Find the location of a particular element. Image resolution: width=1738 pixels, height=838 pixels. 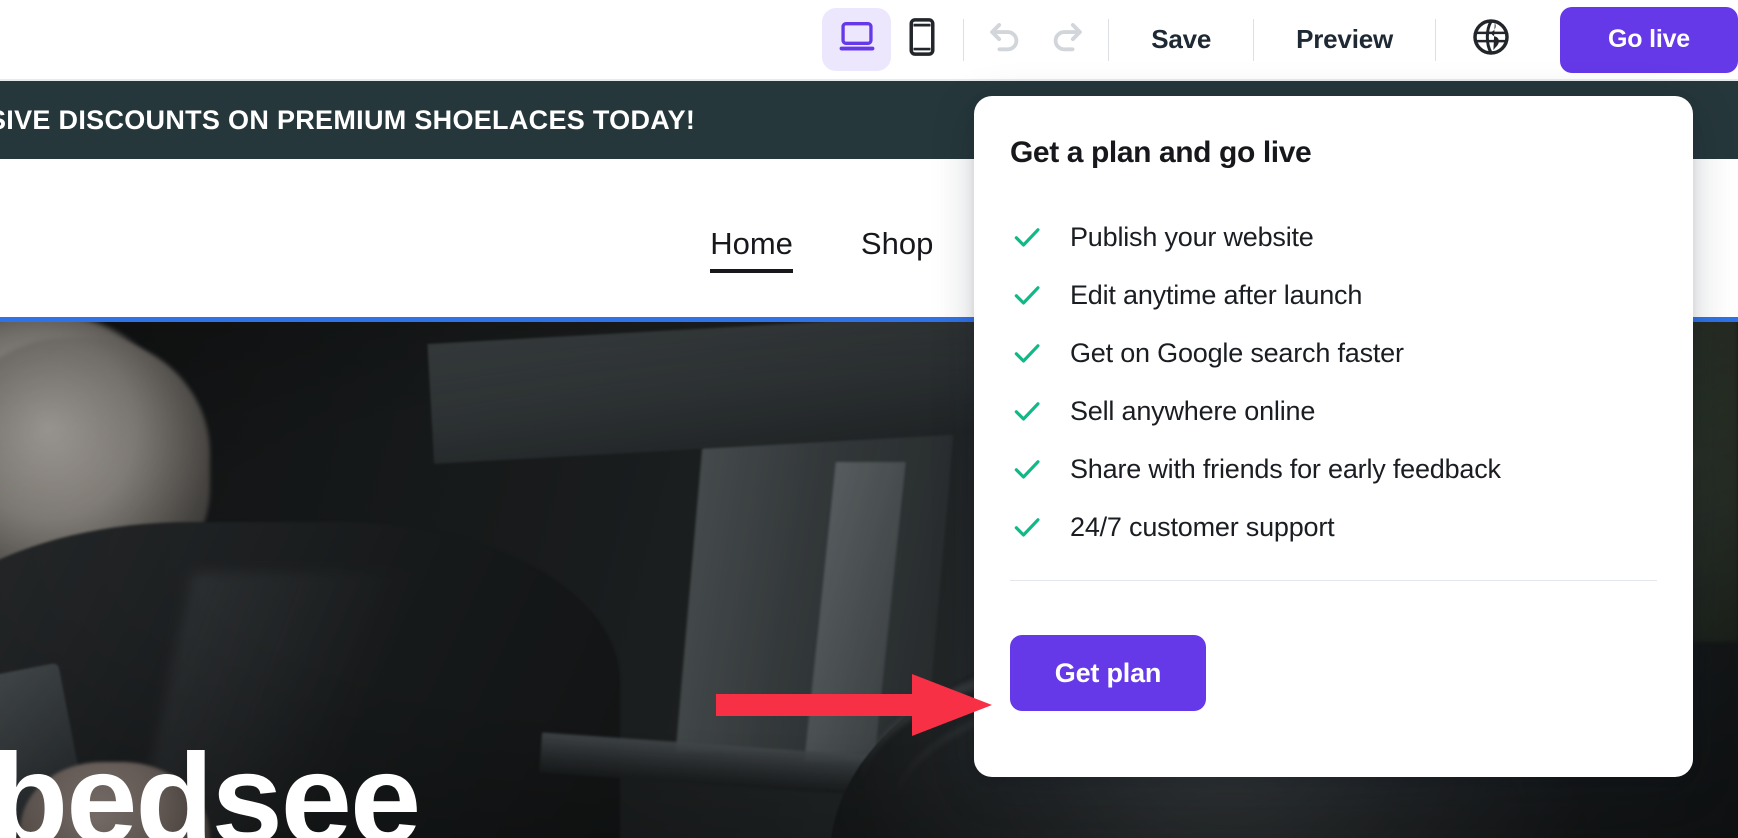

nav-link-shop: Shop is located at coordinates (897, 249).